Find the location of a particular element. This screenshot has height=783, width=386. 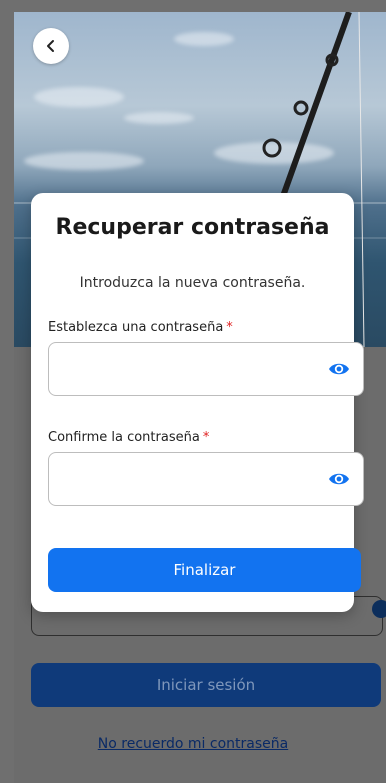

confirm-password-label: Confirme la contraseña * is located at coordinates (128, 437).